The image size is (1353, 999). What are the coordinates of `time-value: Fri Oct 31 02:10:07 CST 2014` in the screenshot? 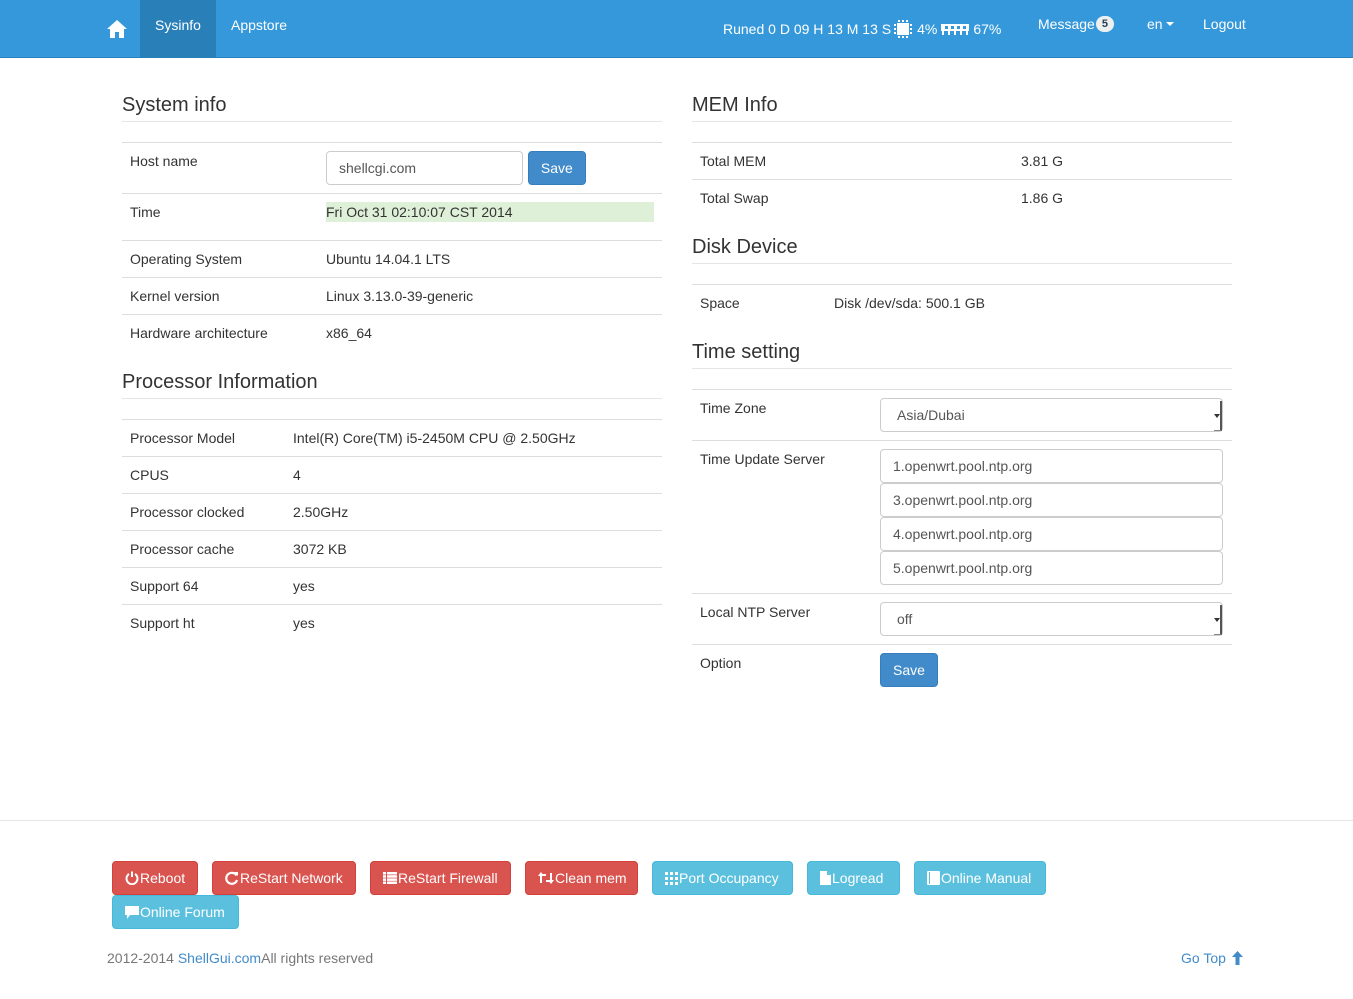 It's located at (490, 212).